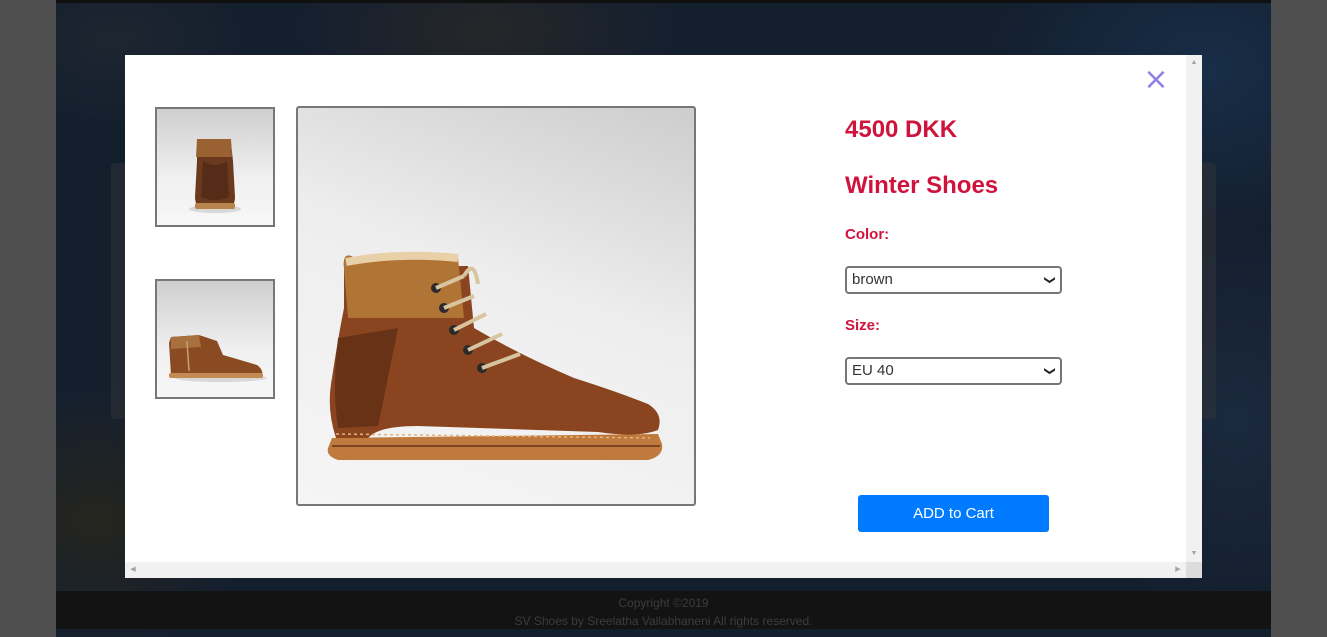 This screenshot has width=1327, height=637. What do you see at coordinates (218, 358) in the screenshot?
I see `boot-side-image` at bounding box center [218, 358].